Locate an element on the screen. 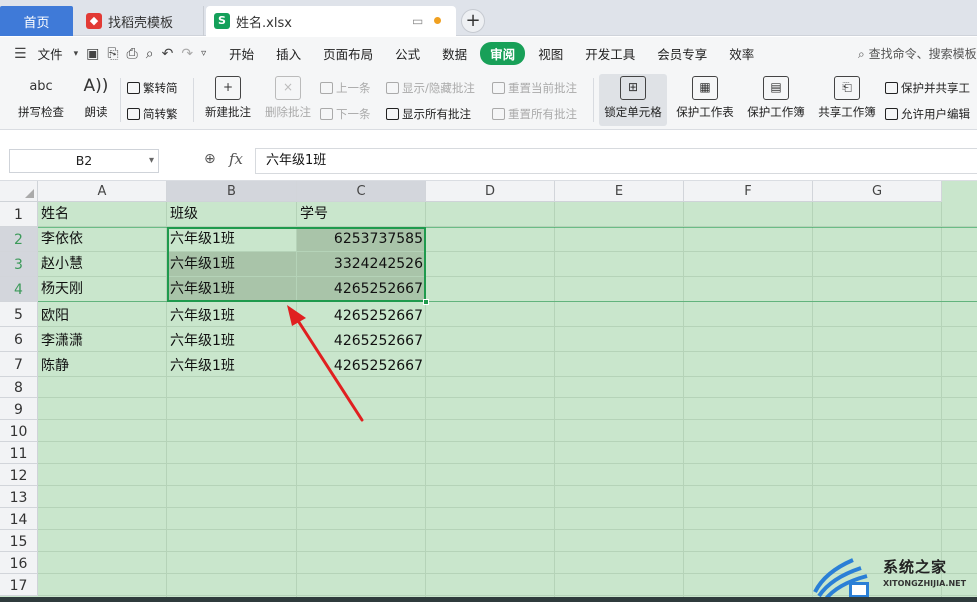 This screenshot has width=977, height=602. redo-icon: ↷ is located at coordinates (187, 54).